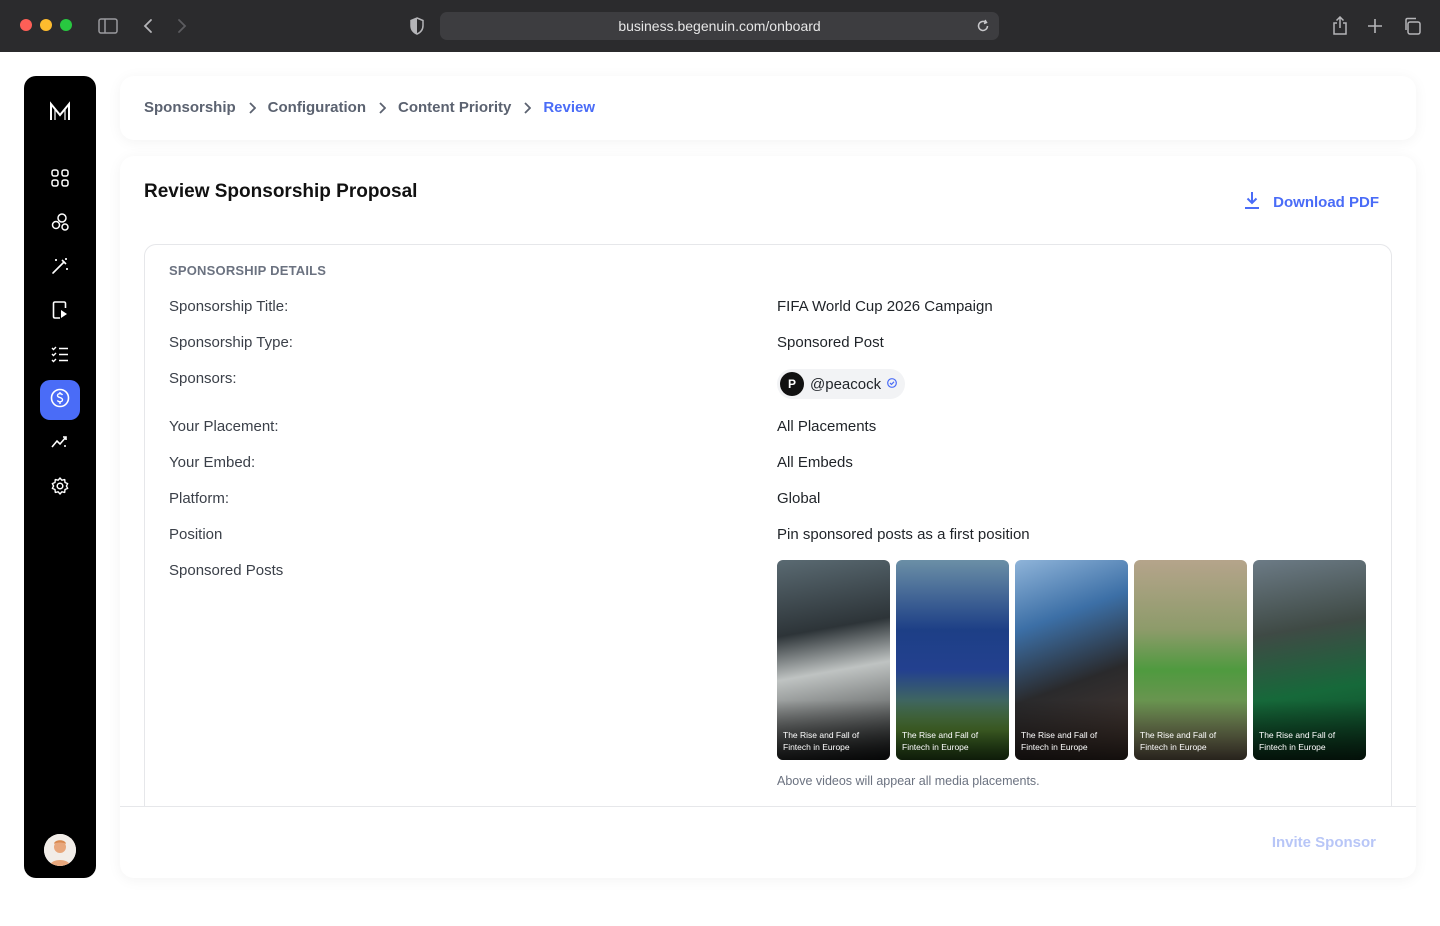 The width and height of the screenshot is (1440, 926). What do you see at coordinates (26, 25) in the screenshot?
I see `close-window-button` at bounding box center [26, 25].